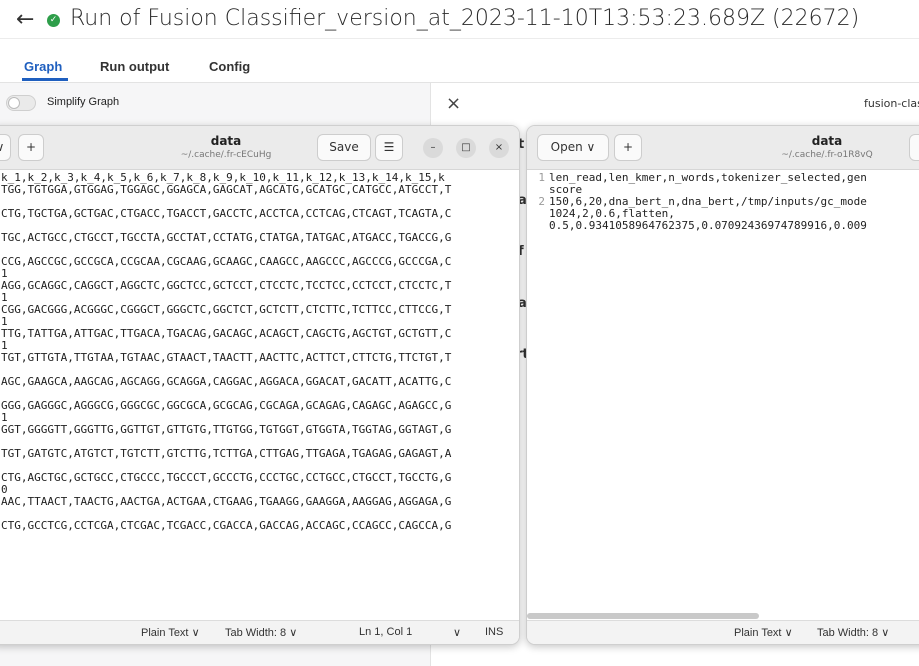 This screenshot has height=666, width=919. I want to click on maximize-icon: □, so click(466, 148).